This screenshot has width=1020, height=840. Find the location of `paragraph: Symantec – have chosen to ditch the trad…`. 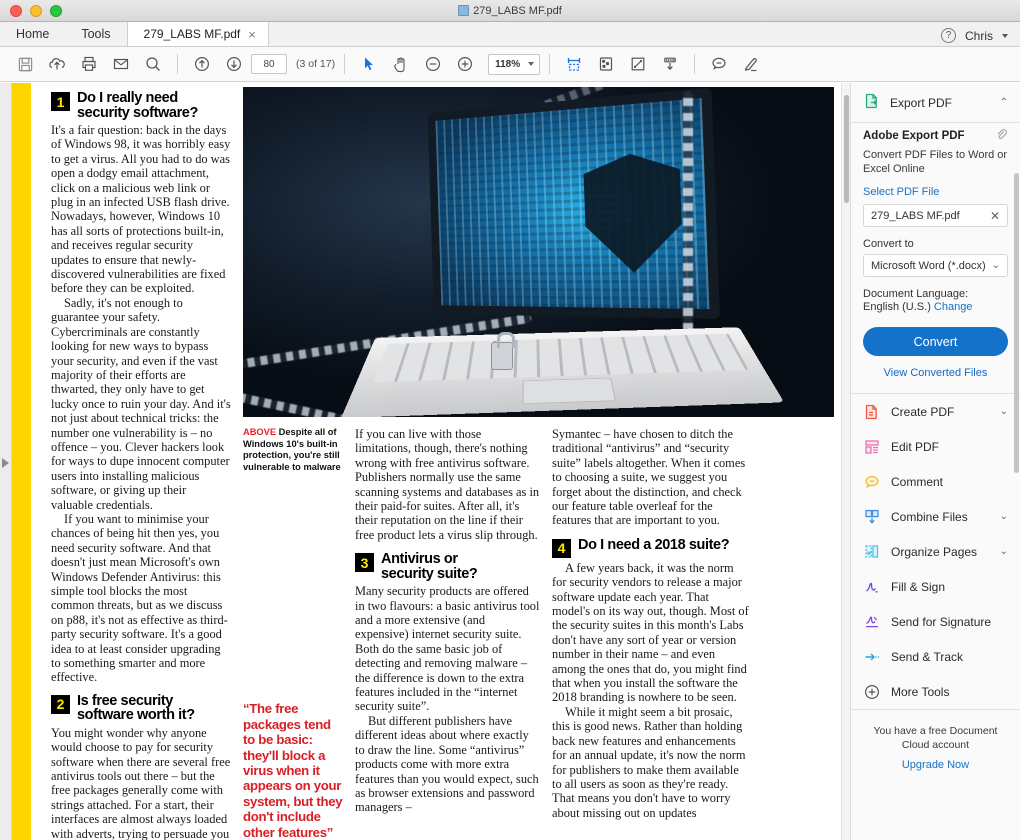

paragraph: Symantec – have chosen to ditch the trad… is located at coordinates (649, 477).